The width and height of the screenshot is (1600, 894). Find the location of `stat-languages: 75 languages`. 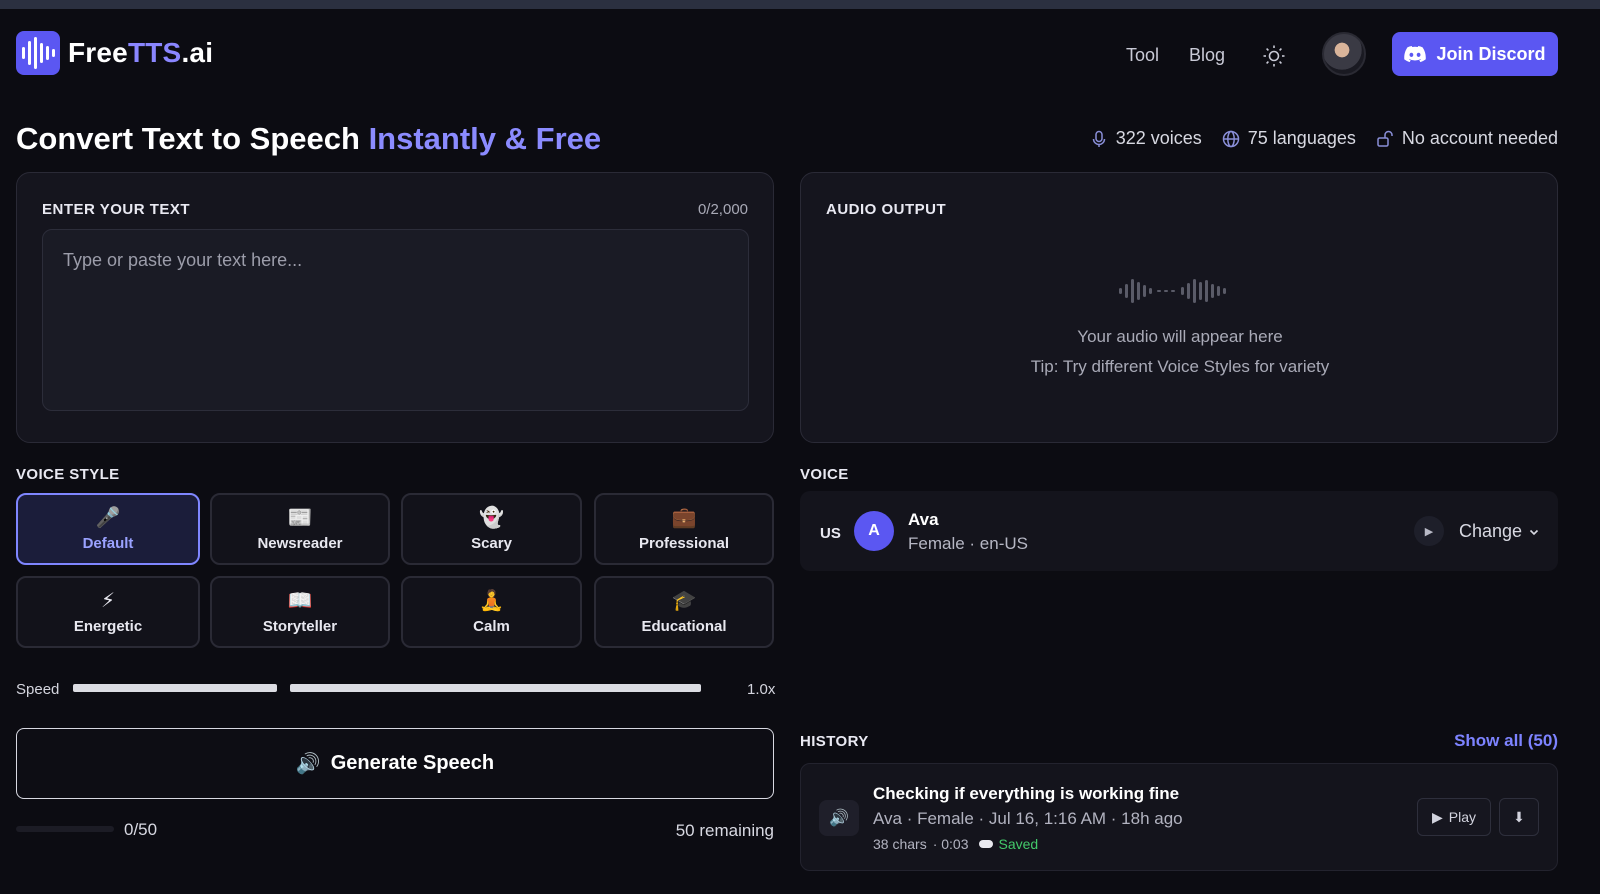

stat-languages: 75 languages is located at coordinates (1289, 138).